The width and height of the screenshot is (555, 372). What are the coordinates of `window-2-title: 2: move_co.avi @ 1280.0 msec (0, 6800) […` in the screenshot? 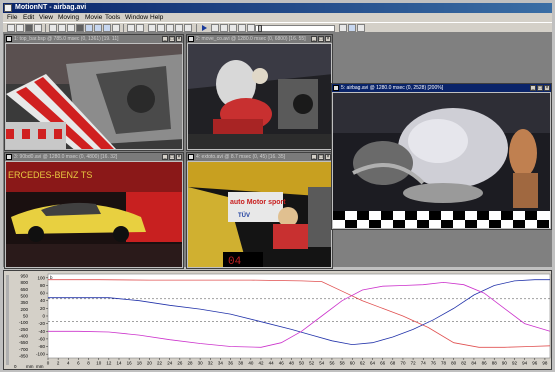 It's located at (251, 39).